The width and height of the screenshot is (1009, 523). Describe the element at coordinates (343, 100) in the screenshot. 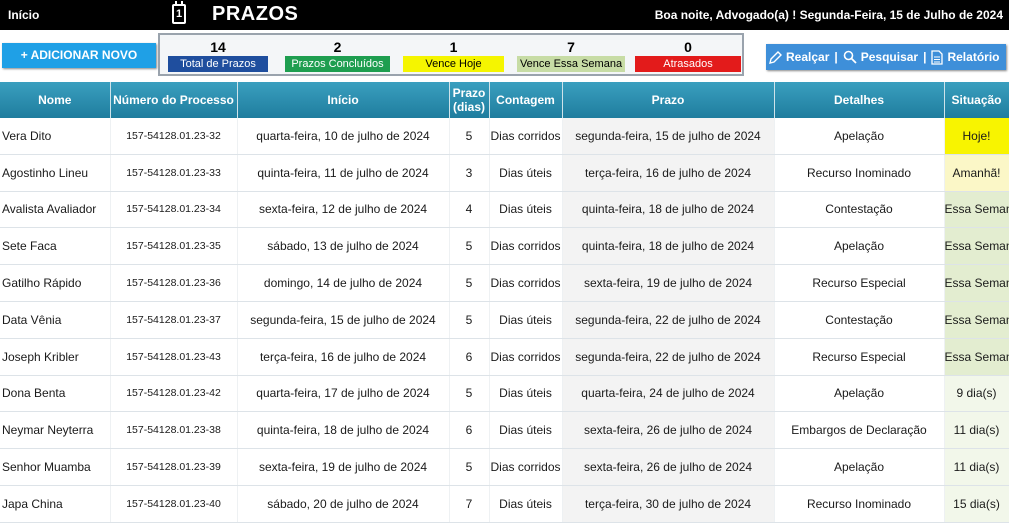

I see `column-header-inicio: Início` at that location.